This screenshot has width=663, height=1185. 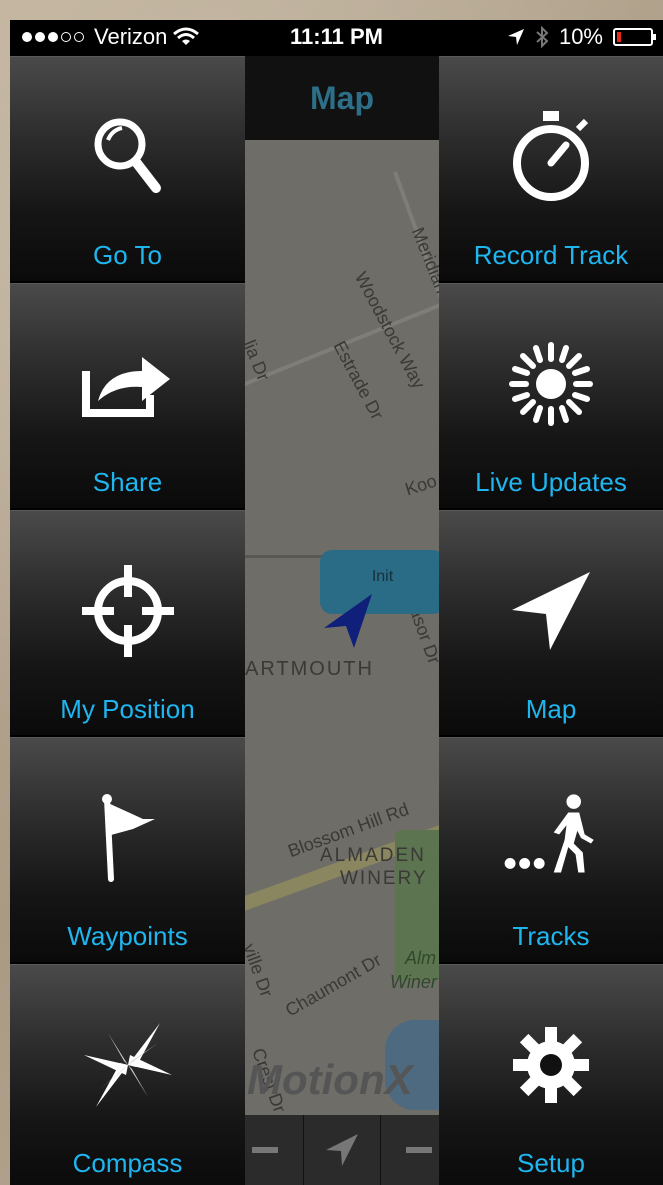 I want to click on my-position-tile: My Position, so click(x=127, y=622).